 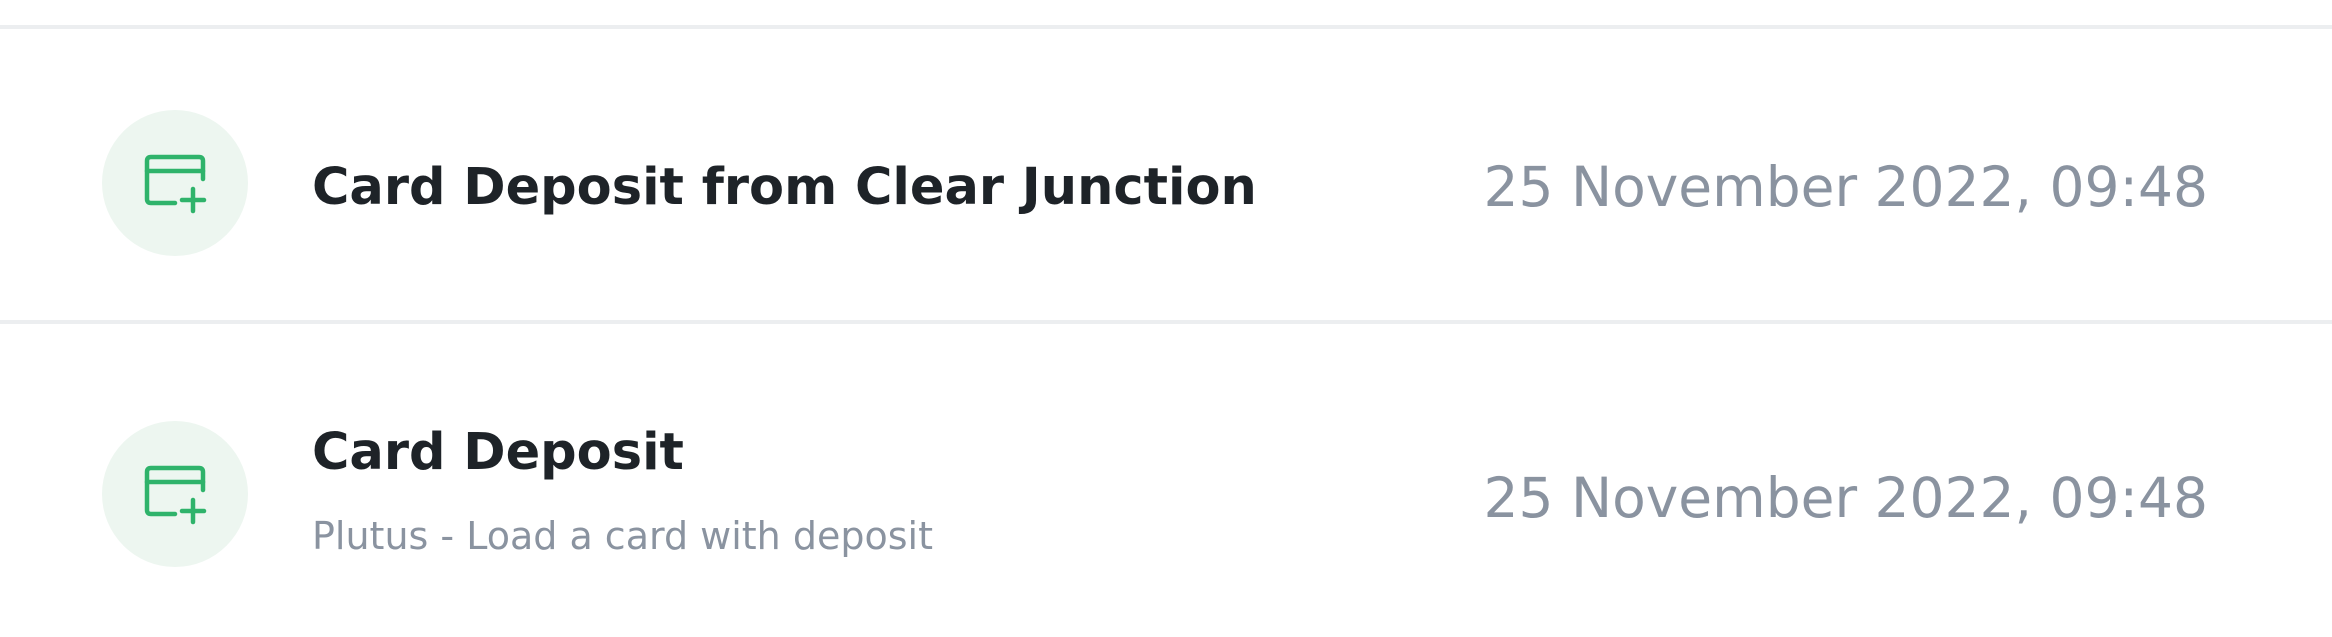 What do you see at coordinates (622, 536) in the screenshot?
I see `transaction-description: Plutus - Load a card with deposit` at bounding box center [622, 536].